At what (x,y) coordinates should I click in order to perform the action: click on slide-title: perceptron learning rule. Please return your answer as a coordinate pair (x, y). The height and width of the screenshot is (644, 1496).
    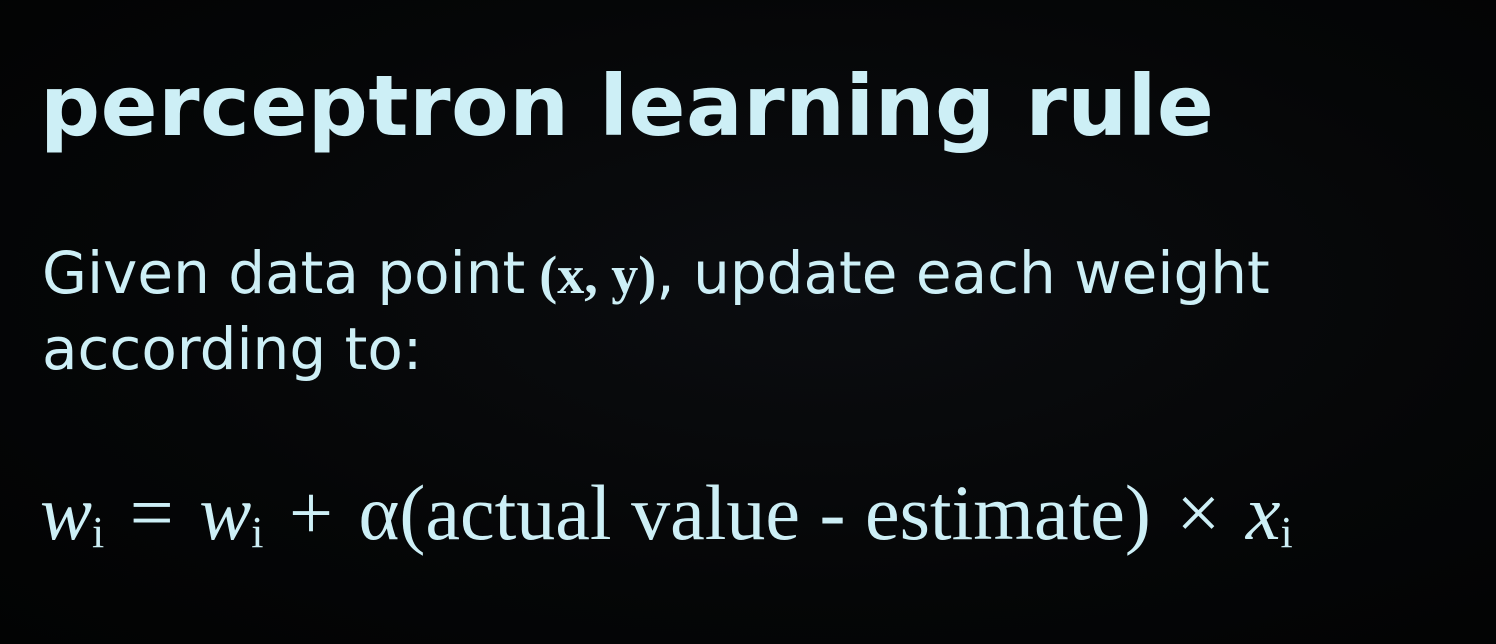
    Looking at the image, I should click on (627, 106).